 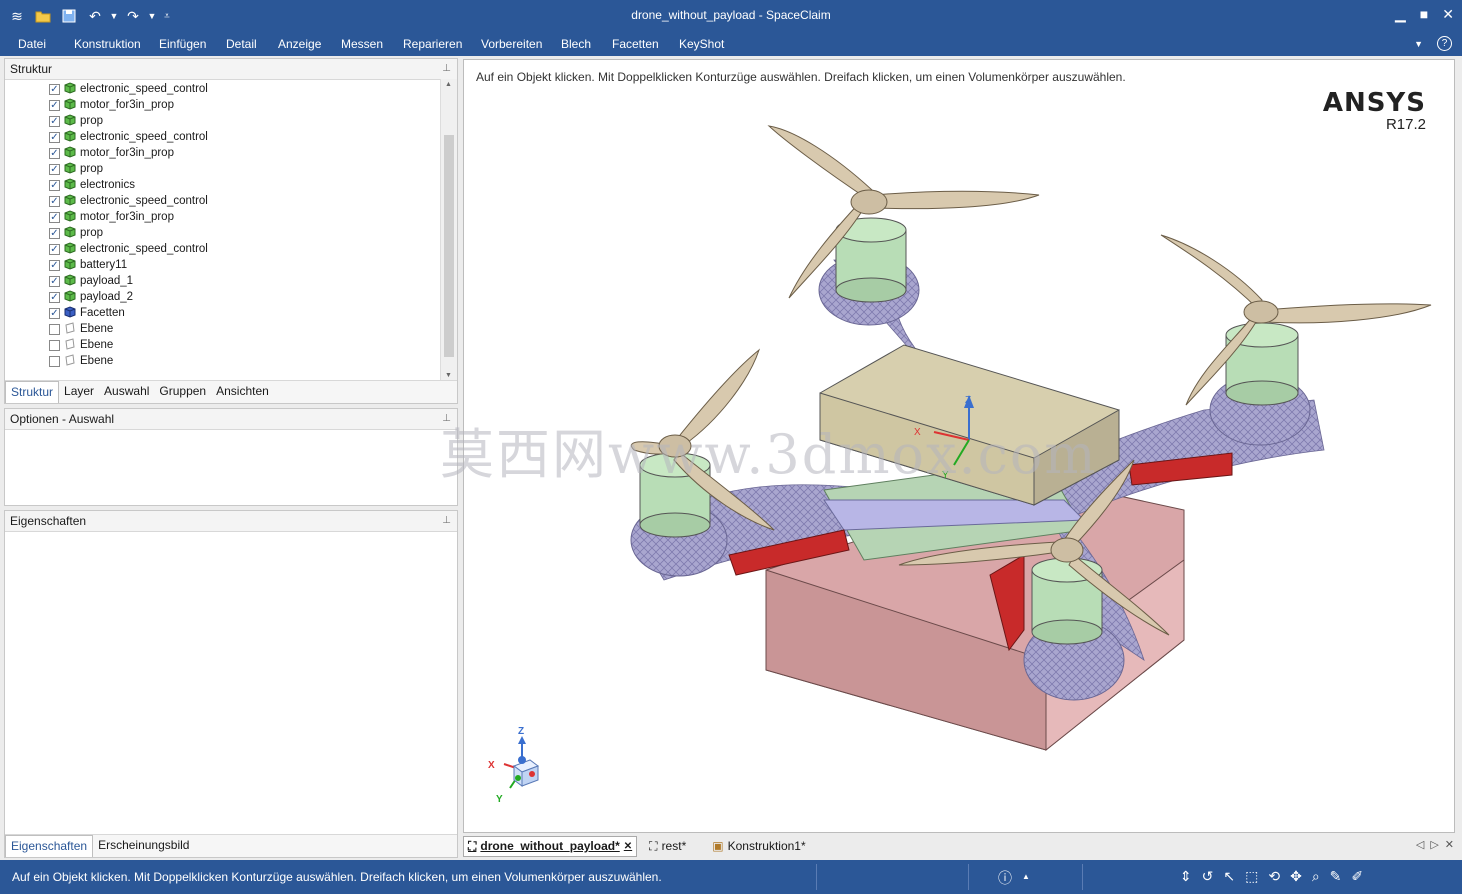 I want to click on tab-prev-icon: ◁, so click(x=1420, y=844).